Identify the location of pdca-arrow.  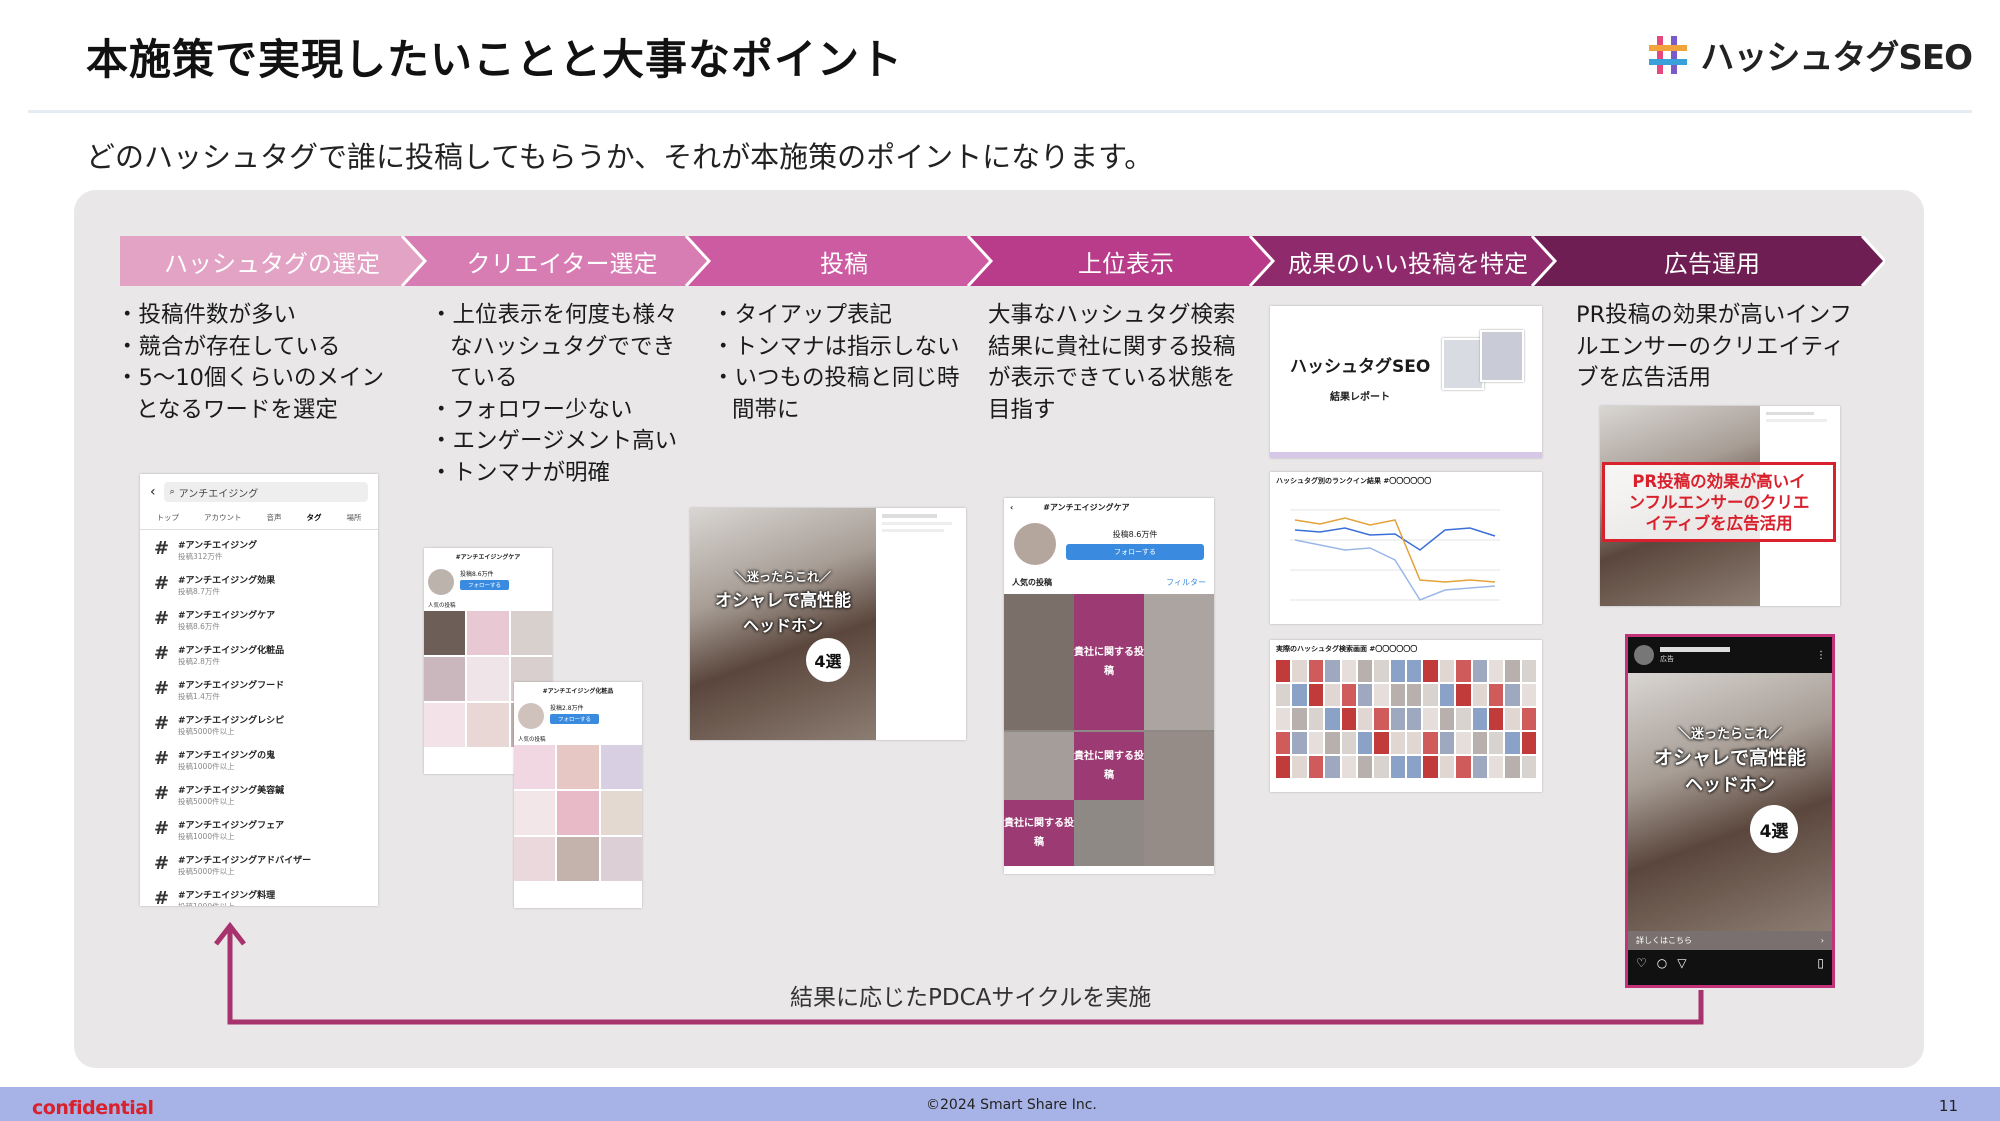
(959, 973).